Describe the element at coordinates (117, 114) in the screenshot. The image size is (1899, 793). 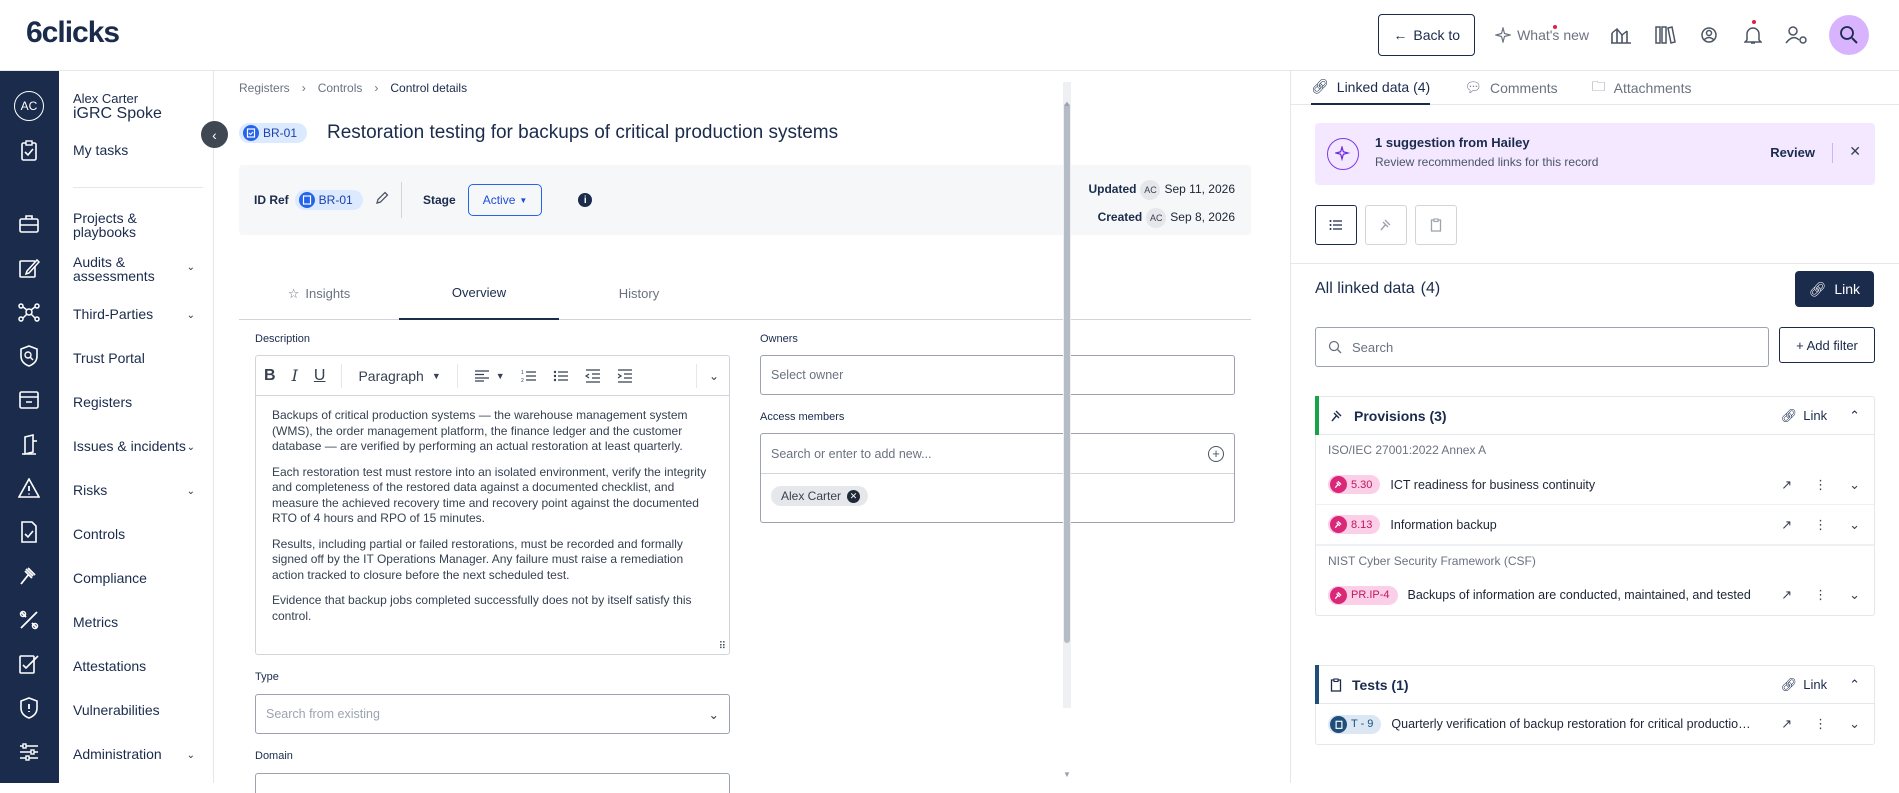
I see `org-name: iGRC Spoke` at that location.